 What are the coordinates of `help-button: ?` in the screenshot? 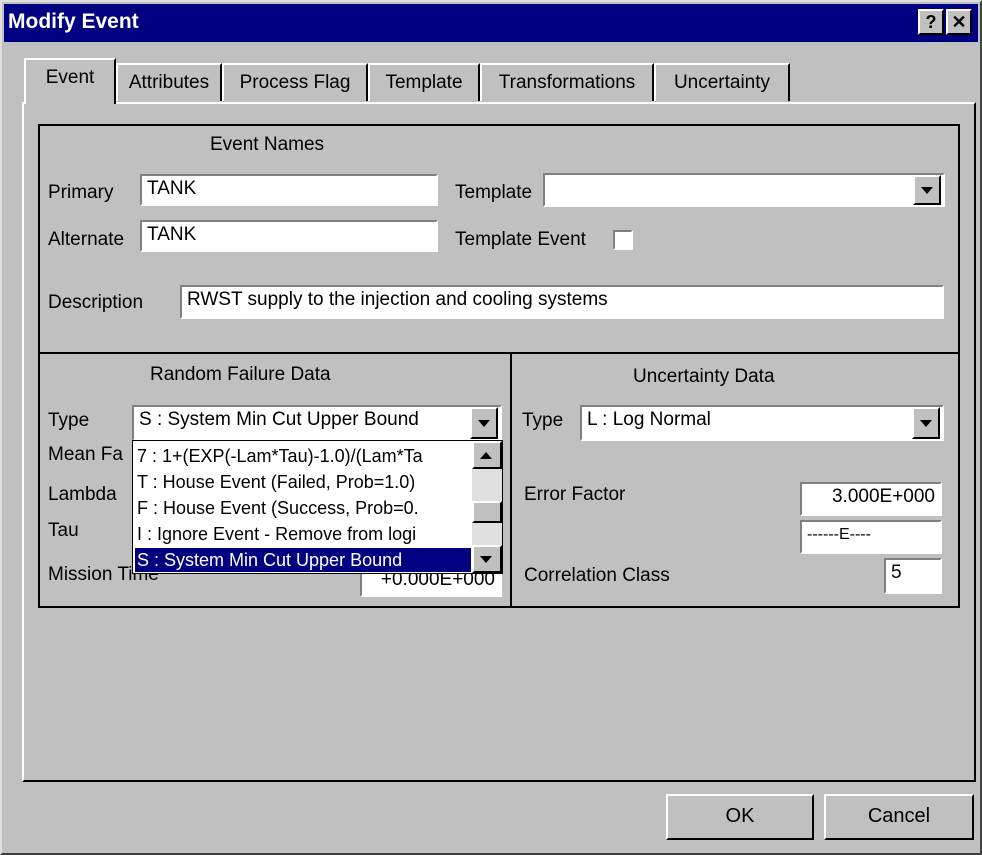 It's located at (931, 22).